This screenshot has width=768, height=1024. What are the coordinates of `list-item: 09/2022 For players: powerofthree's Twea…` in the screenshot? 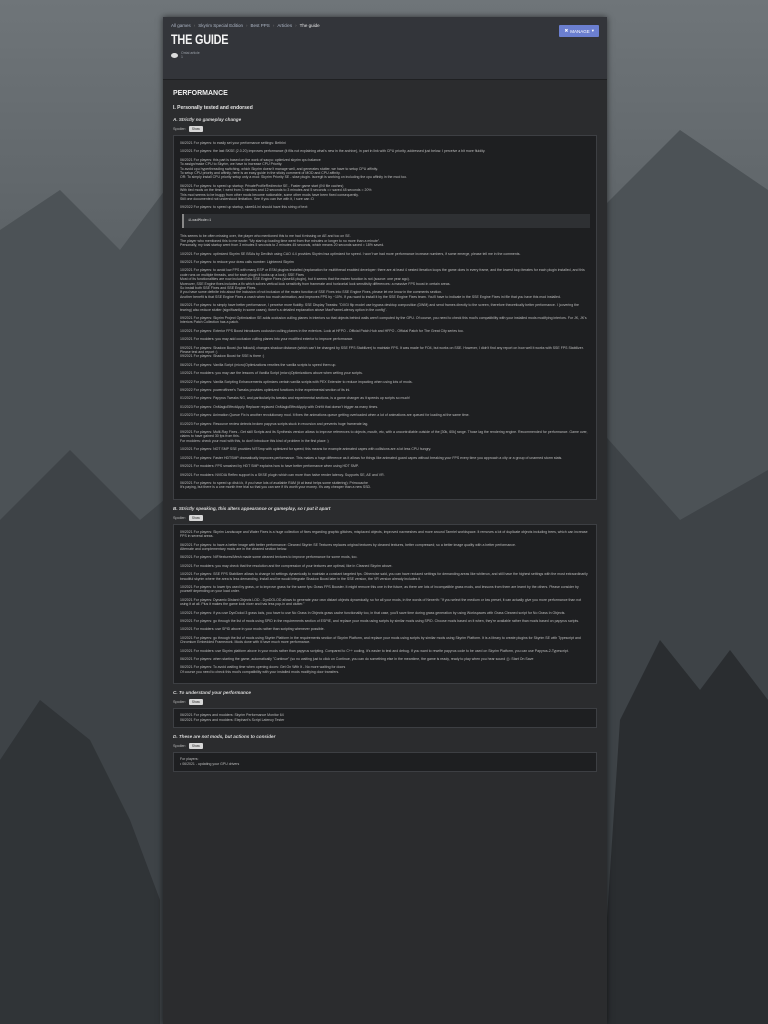 It's located at (265, 390).